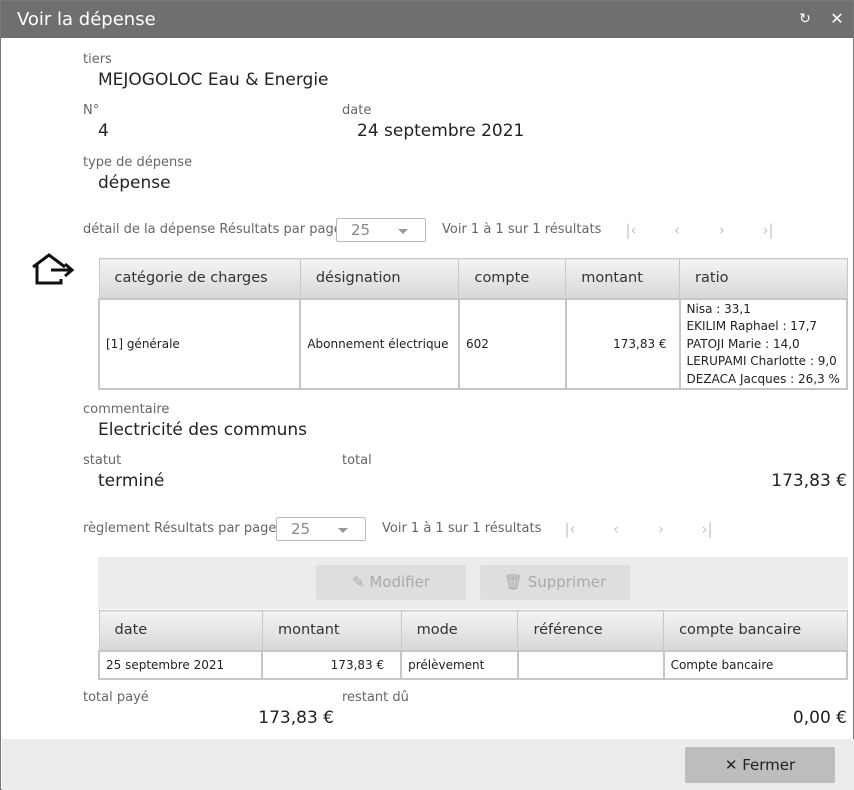 The image size is (854, 790). What do you see at coordinates (375, 697) in the screenshot?
I see `restant-du-label: restant dû` at bounding box center [375, 697].